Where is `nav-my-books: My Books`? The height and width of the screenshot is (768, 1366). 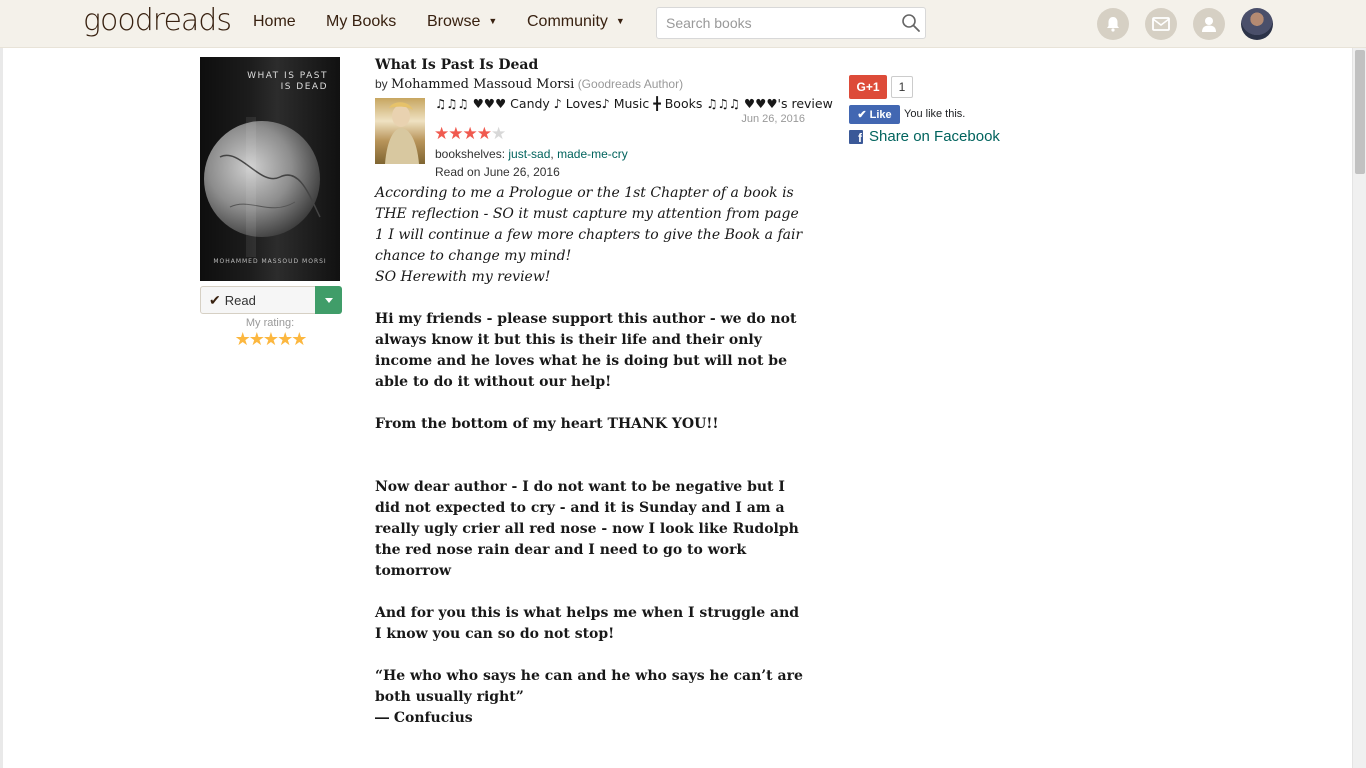
nav-my-books: My Books is located at coordinates (361, 22).